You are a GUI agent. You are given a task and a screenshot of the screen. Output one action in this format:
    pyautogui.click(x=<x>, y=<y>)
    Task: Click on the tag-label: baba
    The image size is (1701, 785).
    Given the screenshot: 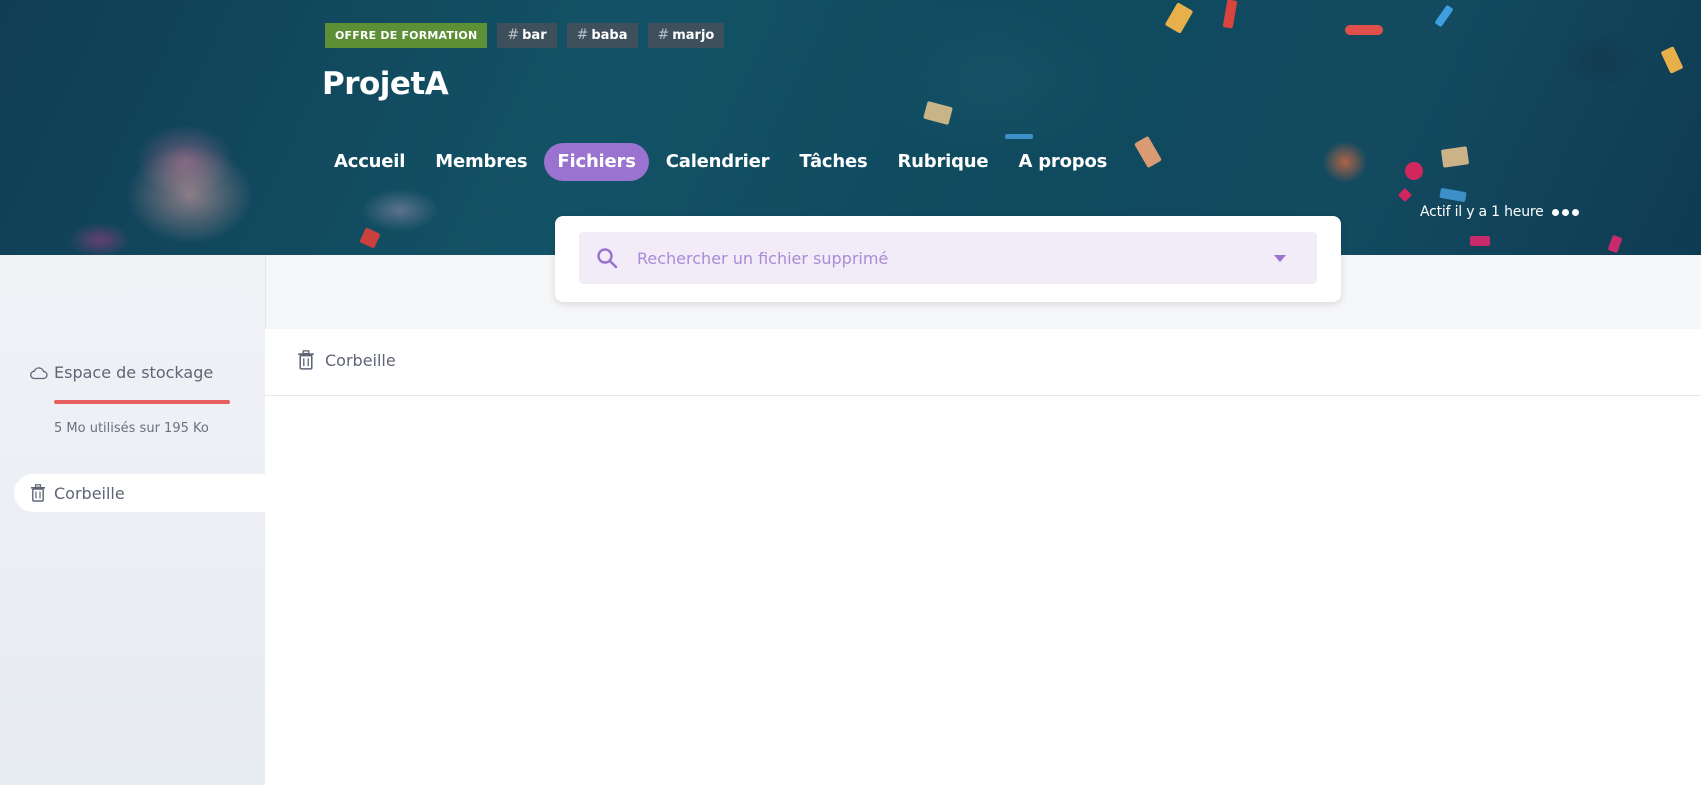 What is the action you would take?
    pyautogui.click(x=609, y=35)
    